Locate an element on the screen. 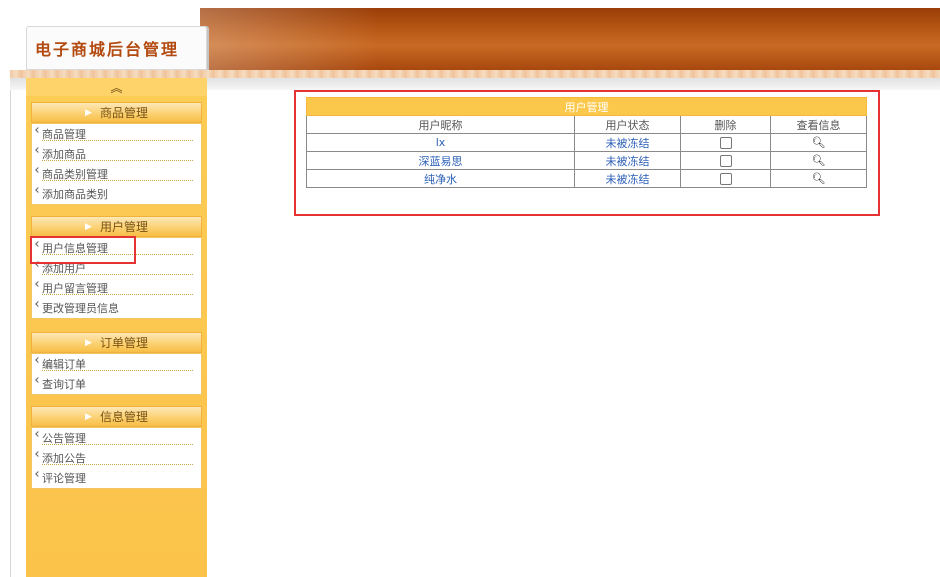 This screenshot has height=577, width=940. sidebar-item-add-goods: 添加商品 is located at coordinates (116, 154).